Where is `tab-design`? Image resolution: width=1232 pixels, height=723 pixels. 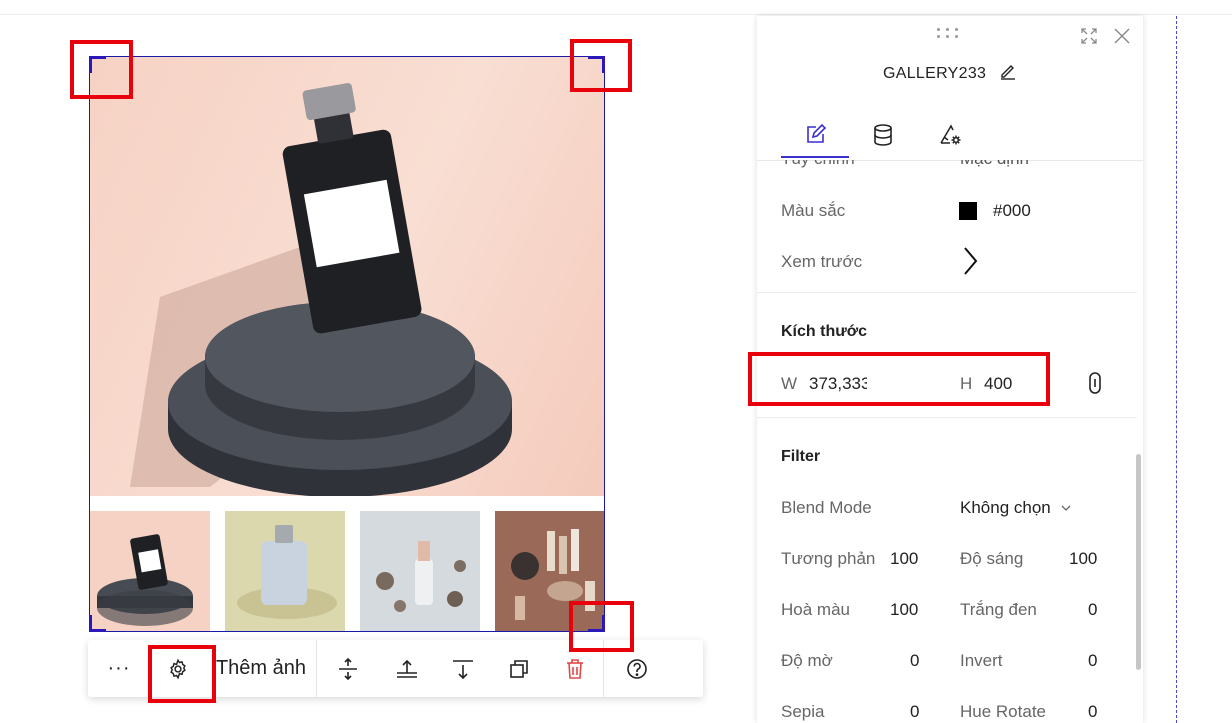
tab-design is located at coordinates (815, 135).